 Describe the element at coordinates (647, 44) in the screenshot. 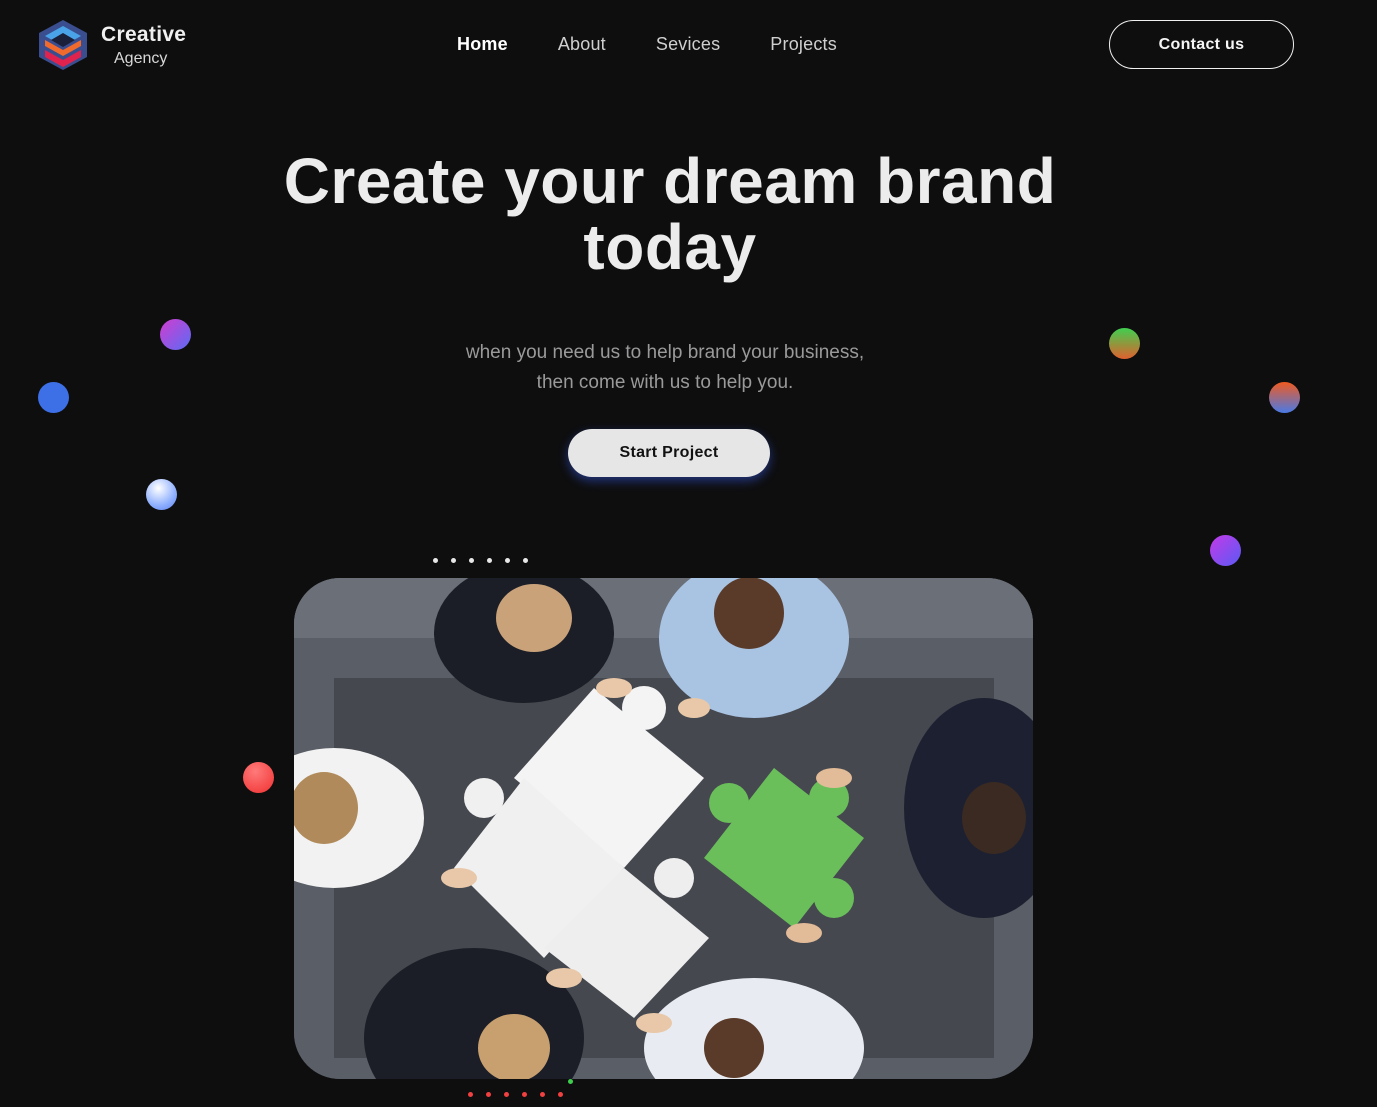

I see `main-nav: Home About Sevices Projects` at that location.